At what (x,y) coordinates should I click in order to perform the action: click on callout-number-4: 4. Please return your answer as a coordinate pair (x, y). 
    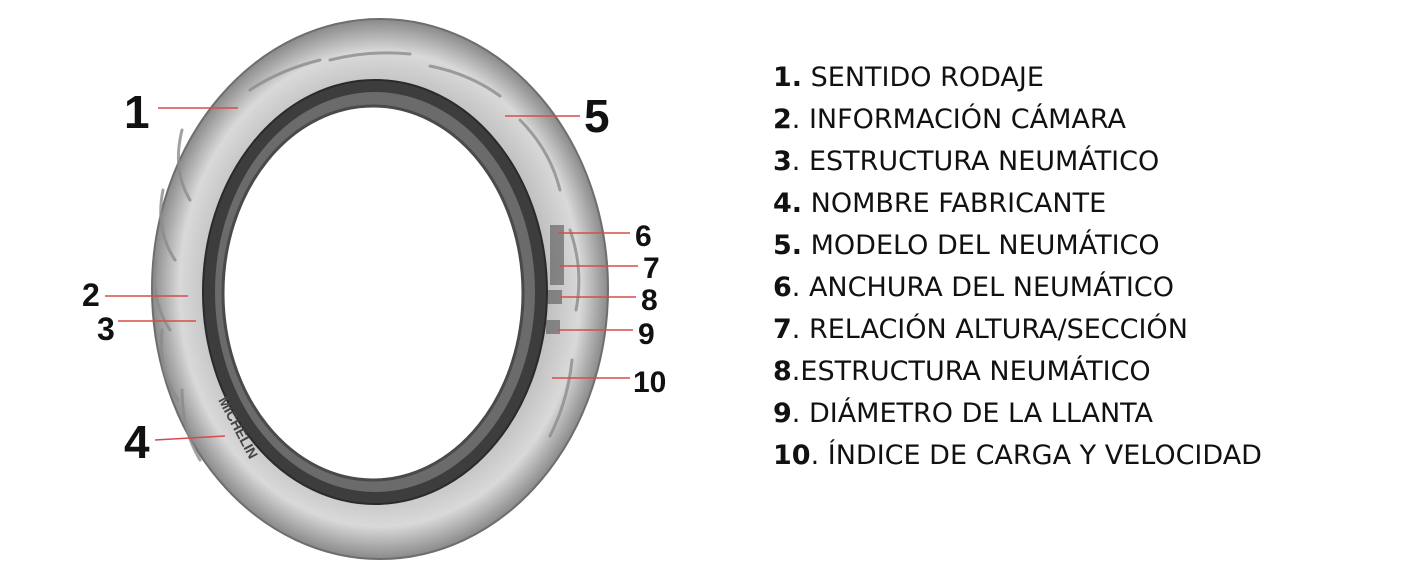
    Looking at the image, I should click on (137, 442).